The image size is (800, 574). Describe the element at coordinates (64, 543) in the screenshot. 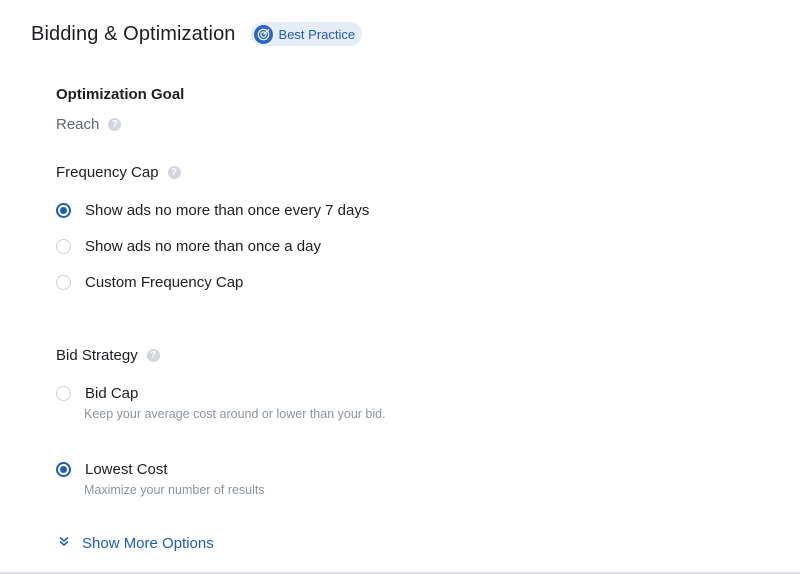

I see `double-chevron-down-icon` at that location.